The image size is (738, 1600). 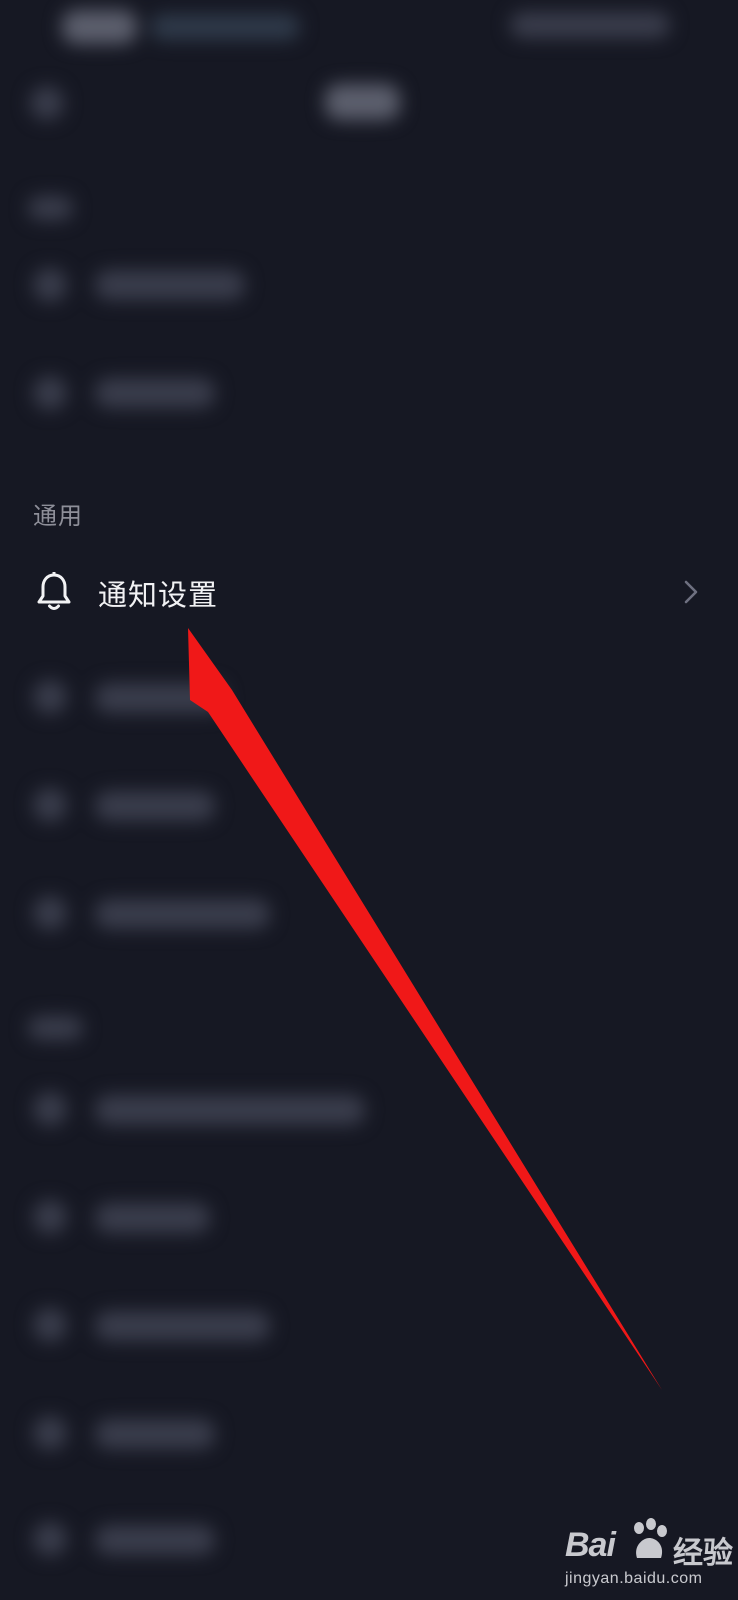 I want to click on chevron-right-icon, so click(x=691, y=592).